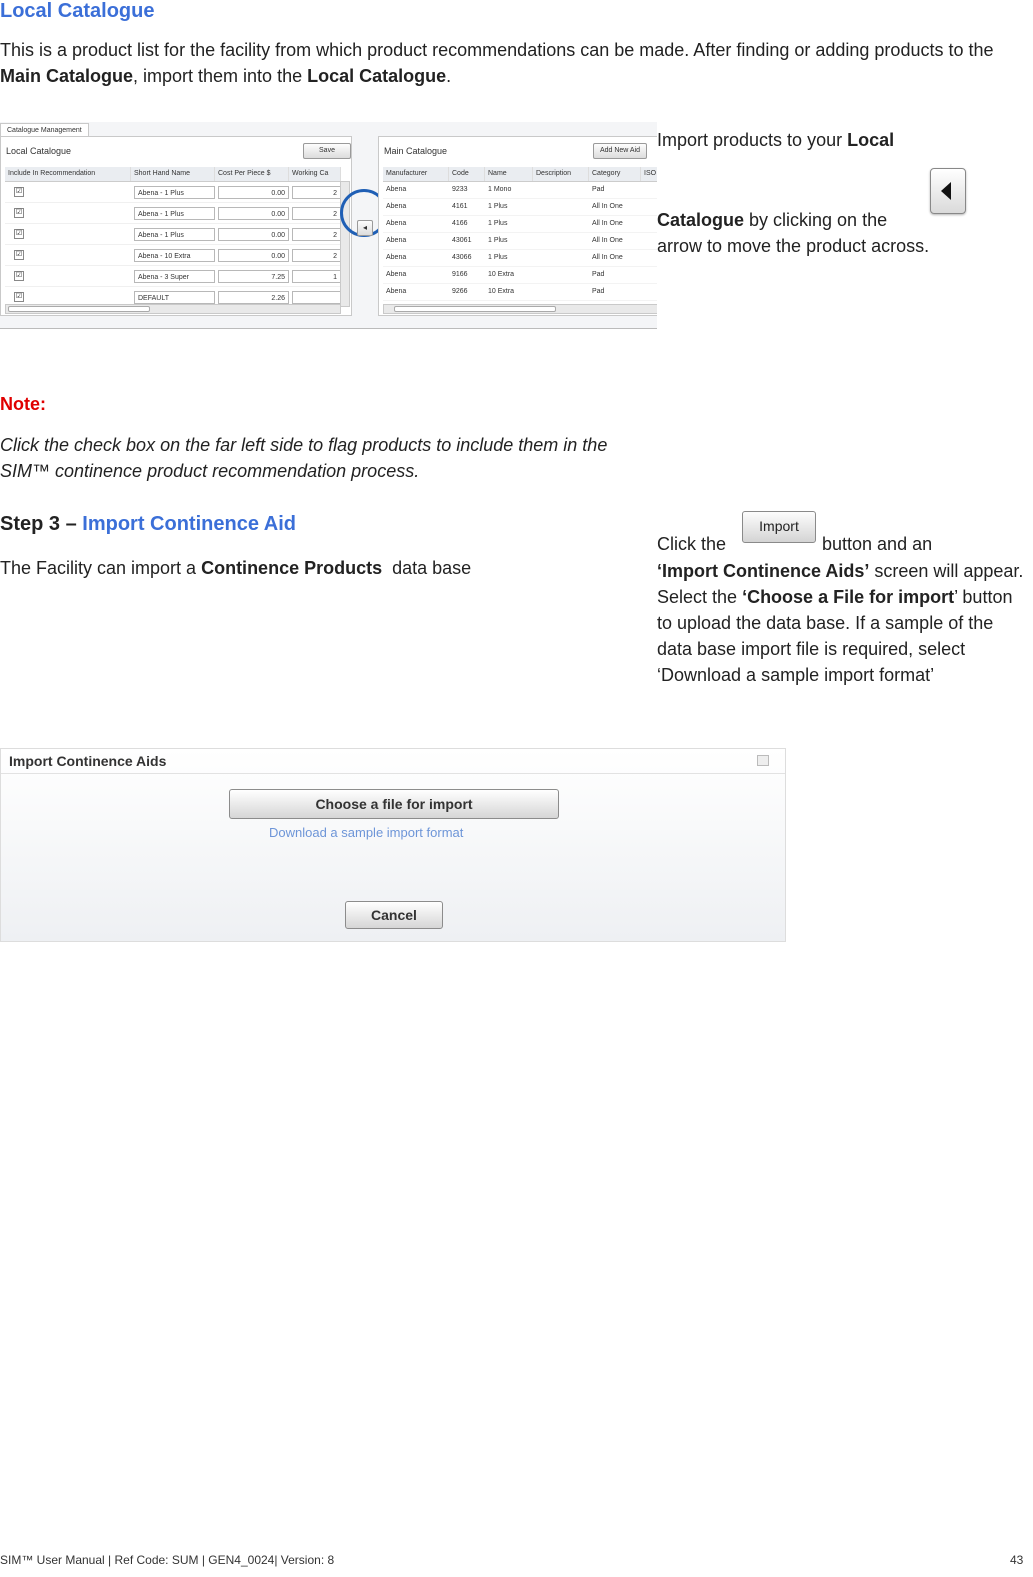 The width and height of the screenshot is (1033, 1577). Describe the element at coordinates (520, 207) in the screenshot. I see `table-row: Abena 4161 1 Plus All In One` at that location.